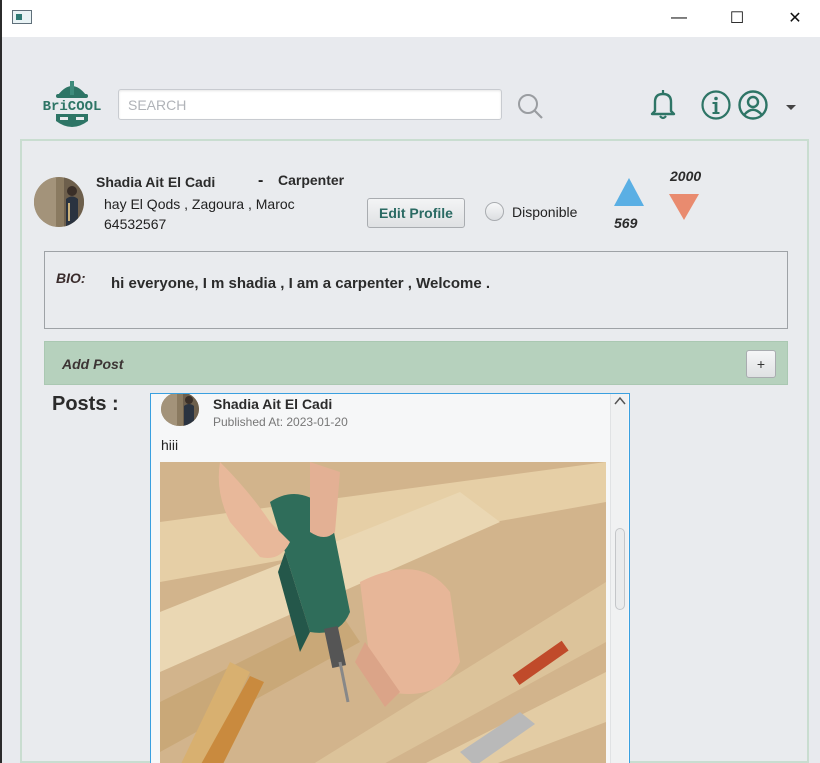  Describe the element at coordinates (686, 176) in the screenshot. I see `downvote-count: 2000` at that location.